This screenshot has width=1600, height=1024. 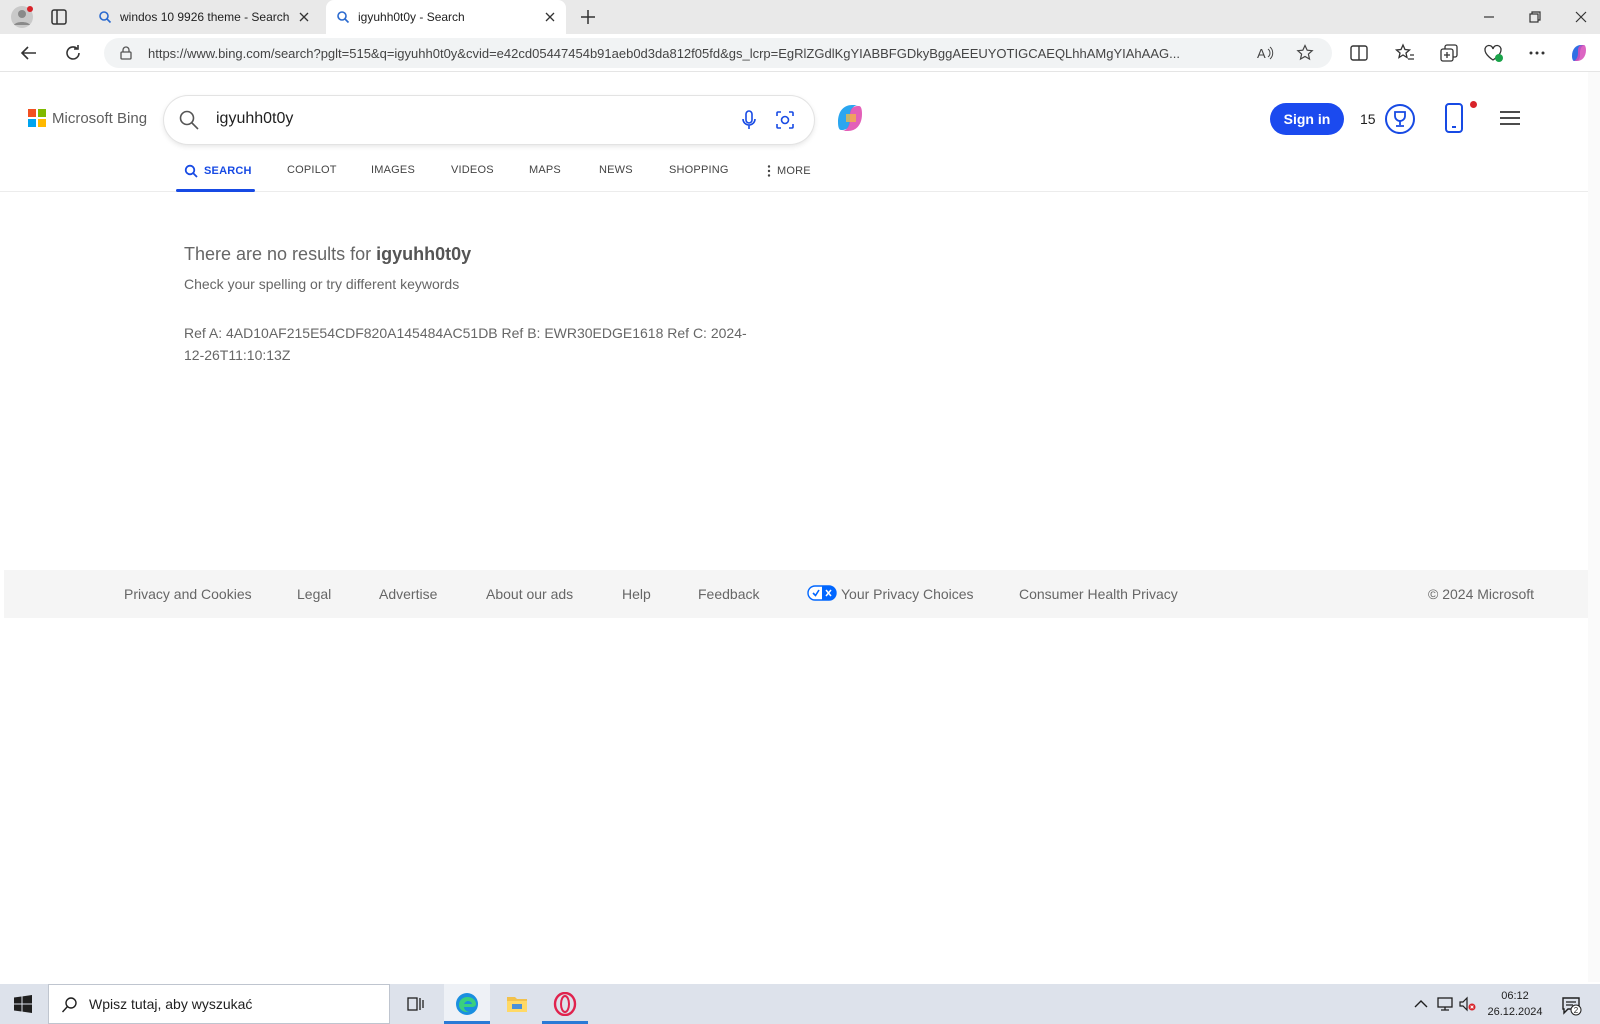 I want to click on volume-muted-icon, so click(x=1467, y=1004).